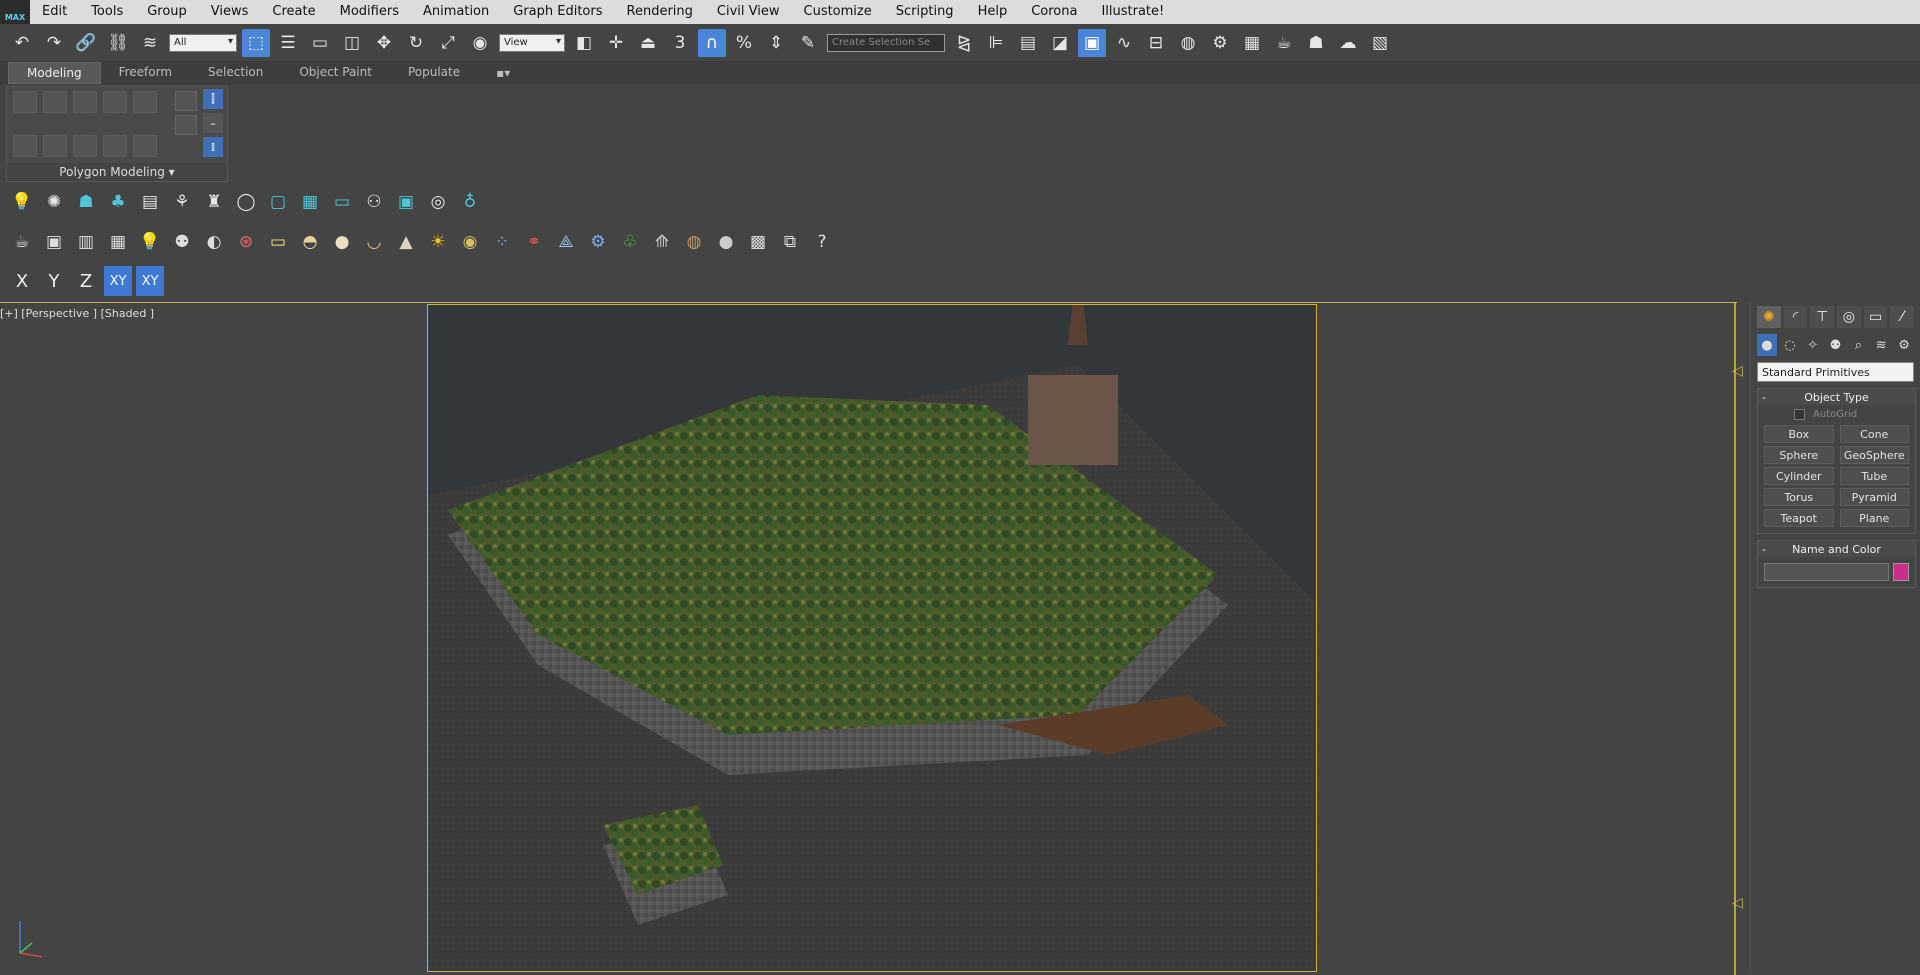  What do you see at coordinates (25, 146) in the screenshot?
I see `modify-tool-icon` at bounding box center [25, 146].